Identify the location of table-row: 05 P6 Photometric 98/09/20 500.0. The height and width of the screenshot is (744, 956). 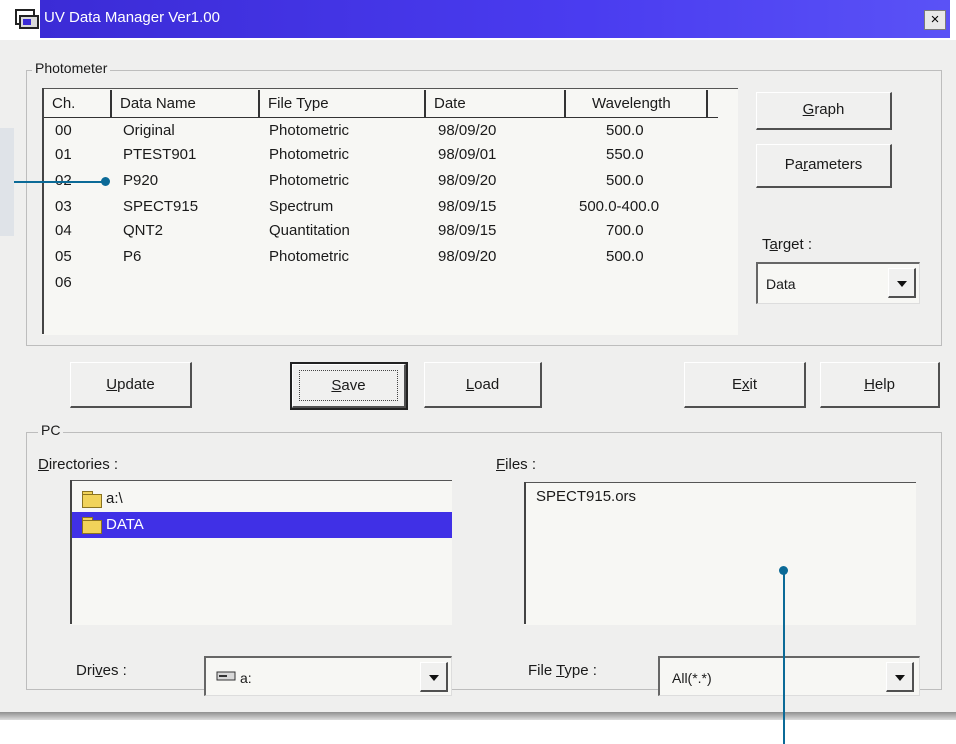
(389, 258).